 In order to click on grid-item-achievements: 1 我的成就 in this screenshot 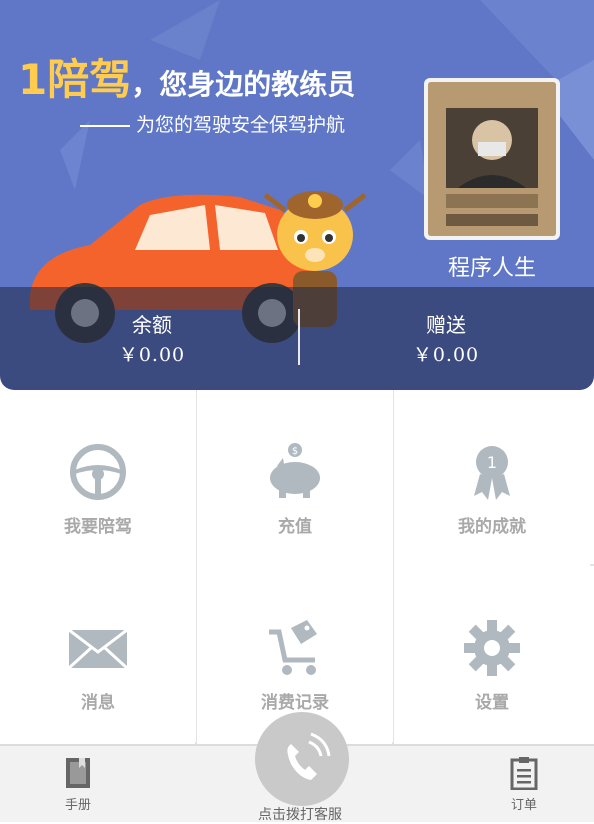, I will do `click(492, 478)`.